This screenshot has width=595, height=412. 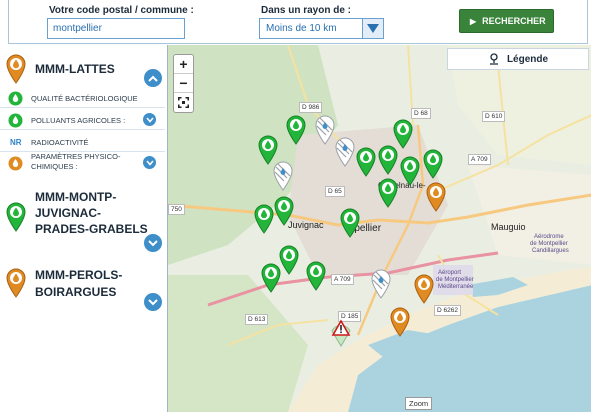 What do you see at coordinates (116, 28) in the screenshot?
I see `postal-code-input` at bounding box center [116, 28].